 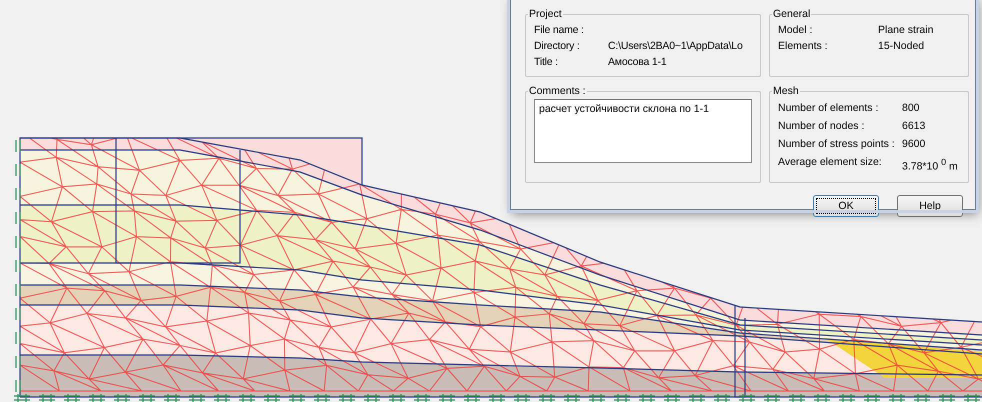 What do you see at coordinates (914, 144) in the screenshot?
I see `field-value: 9600` at bounding box center [914, 144].